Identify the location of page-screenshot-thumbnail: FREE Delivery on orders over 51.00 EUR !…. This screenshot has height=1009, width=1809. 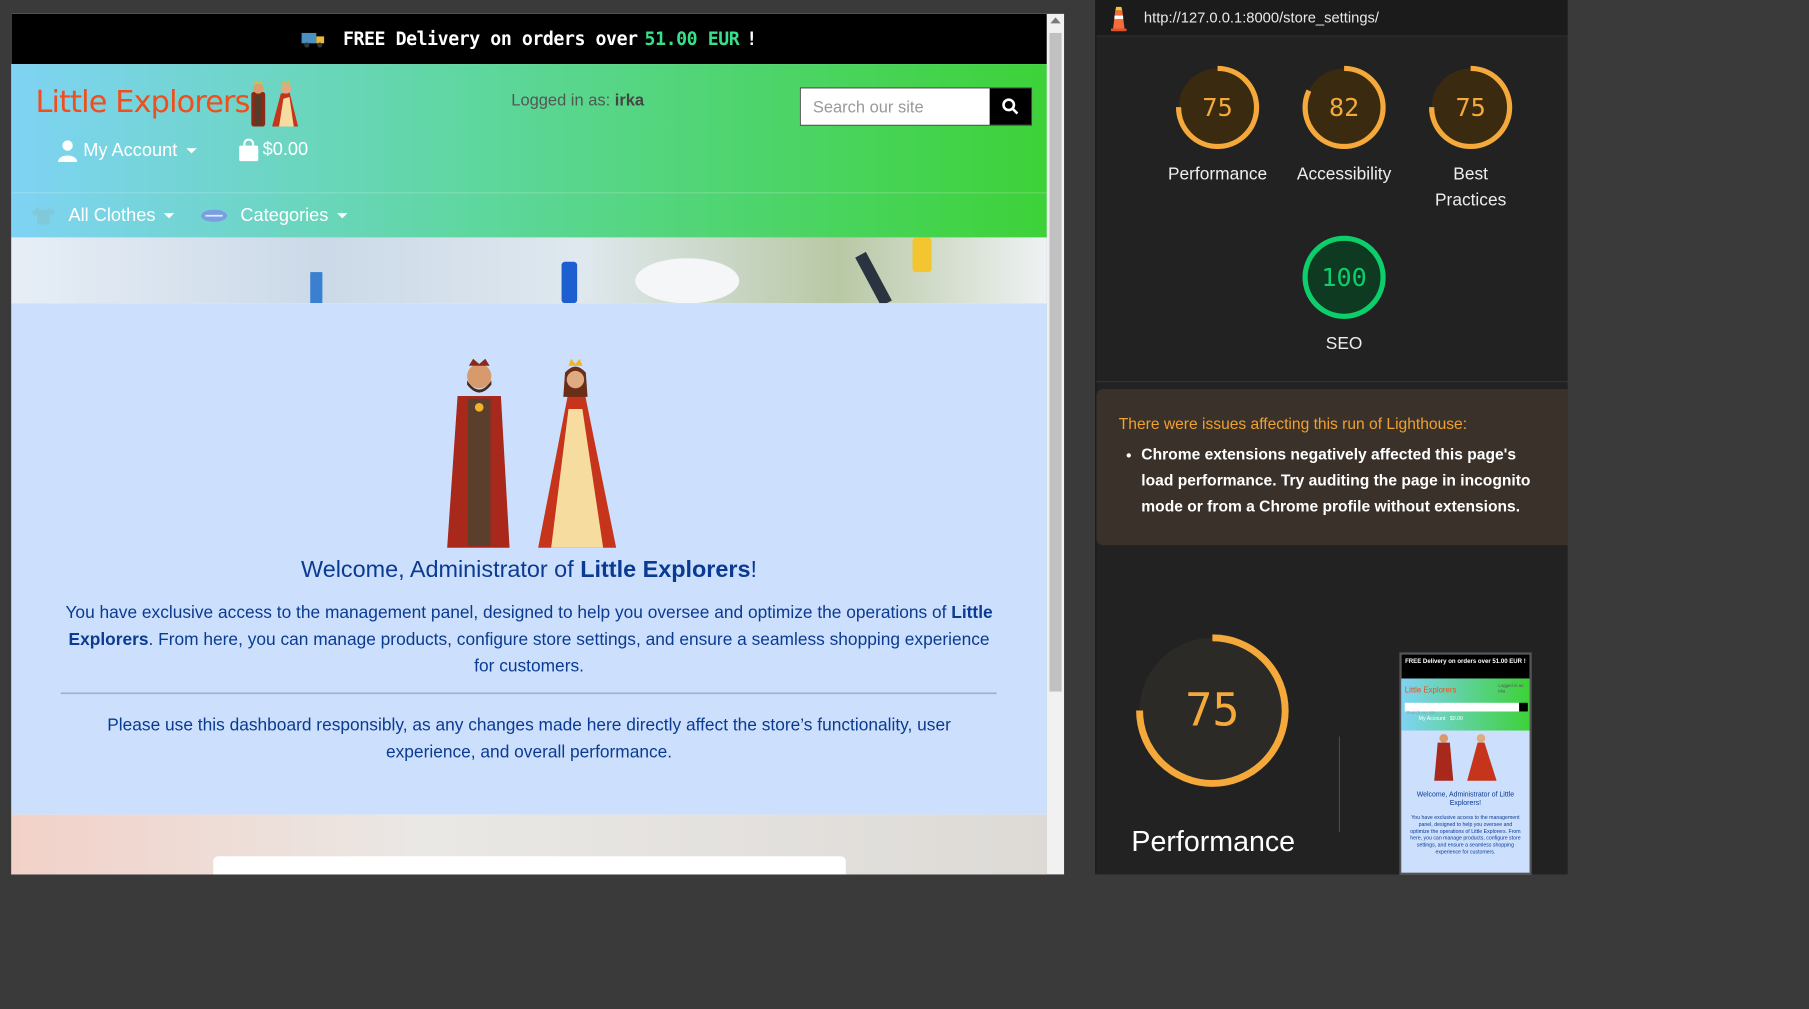
(1465, 763).